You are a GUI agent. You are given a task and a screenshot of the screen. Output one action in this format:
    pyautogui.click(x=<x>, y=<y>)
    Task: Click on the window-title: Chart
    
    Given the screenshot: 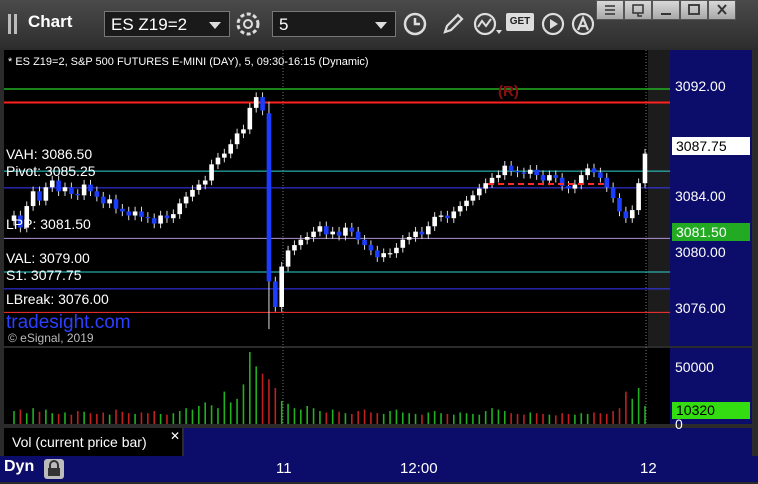 What is the action you would take?
    pyautogui.click(x=50, y=21)
    